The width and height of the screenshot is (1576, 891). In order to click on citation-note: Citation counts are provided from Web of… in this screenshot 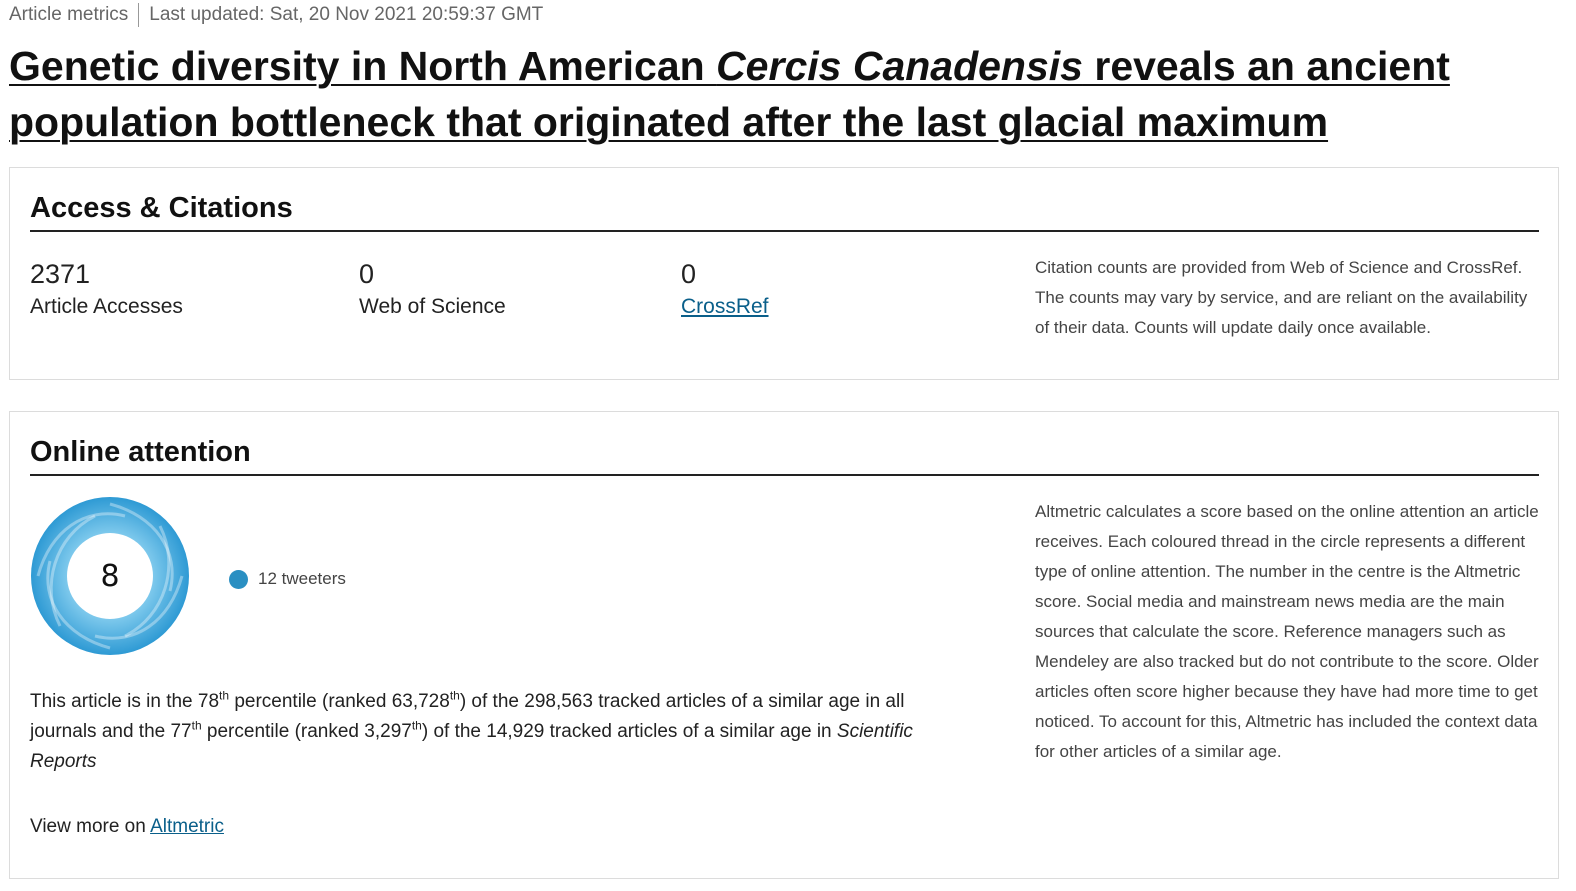, I will do `click(1281, 297)`.